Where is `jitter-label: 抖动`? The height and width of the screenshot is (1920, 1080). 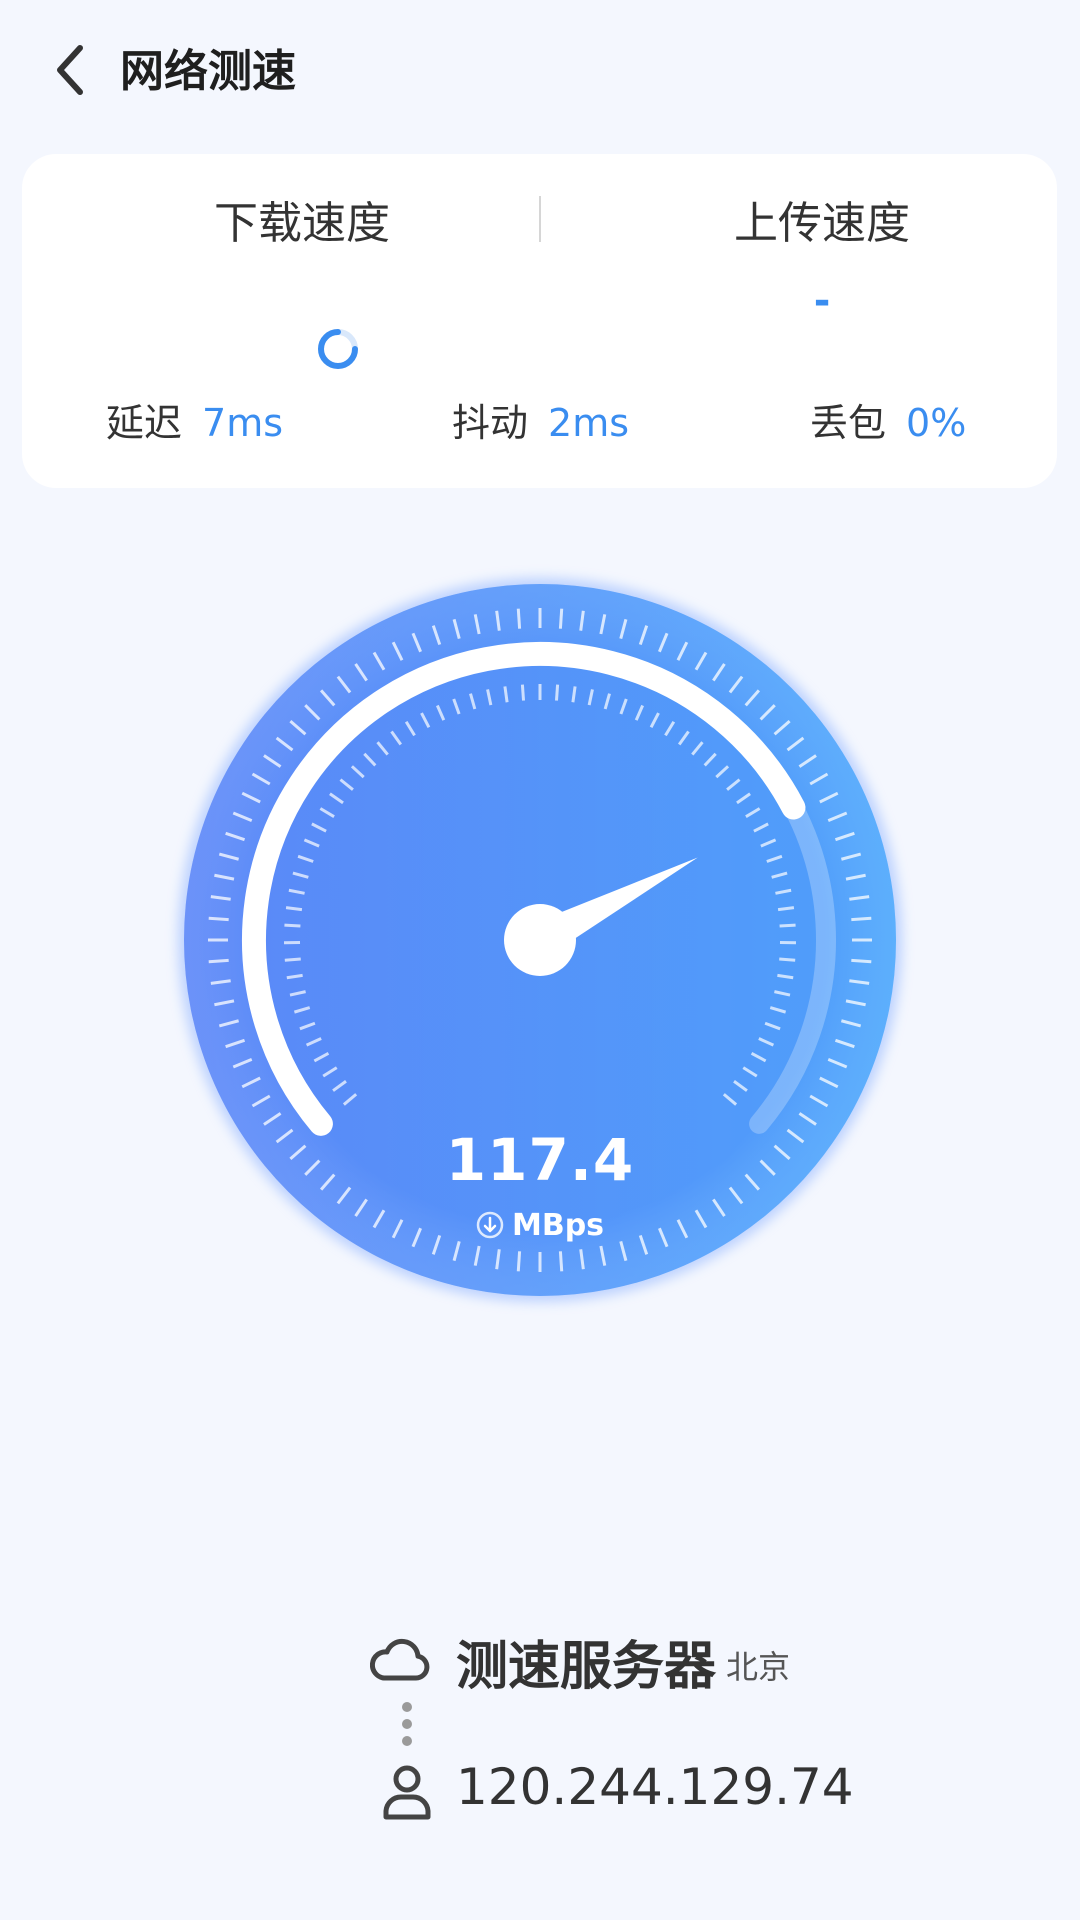
jitter-label: 抖动 is located at coordinates (490, 423).